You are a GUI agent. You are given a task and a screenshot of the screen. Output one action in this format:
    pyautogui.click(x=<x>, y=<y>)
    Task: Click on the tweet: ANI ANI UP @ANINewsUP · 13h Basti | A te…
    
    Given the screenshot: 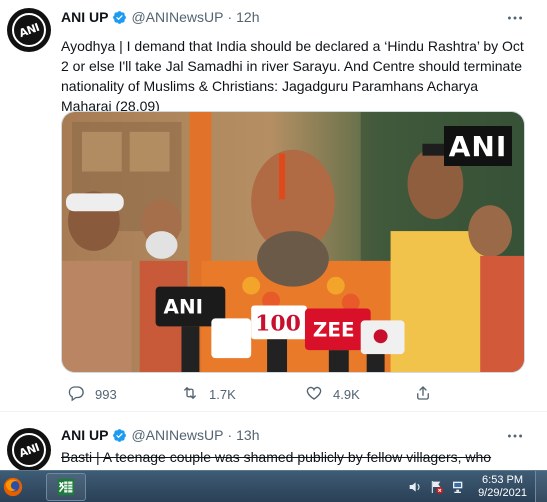 What is the action you would take?
    pyautogui.click(x=273, y=446)
    